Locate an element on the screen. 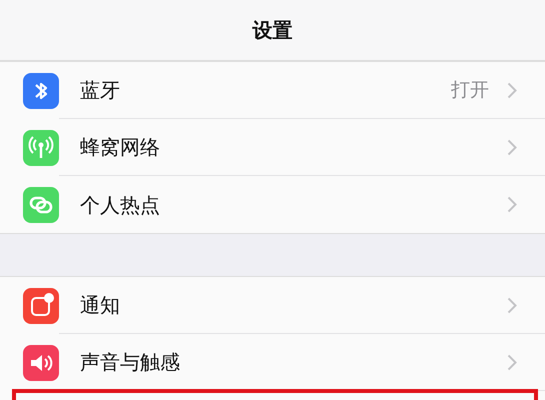 Image resolution: width=545 pixels, height=400 pixels. setting-label: 蓝牙 is located at coordinates (100, 90).